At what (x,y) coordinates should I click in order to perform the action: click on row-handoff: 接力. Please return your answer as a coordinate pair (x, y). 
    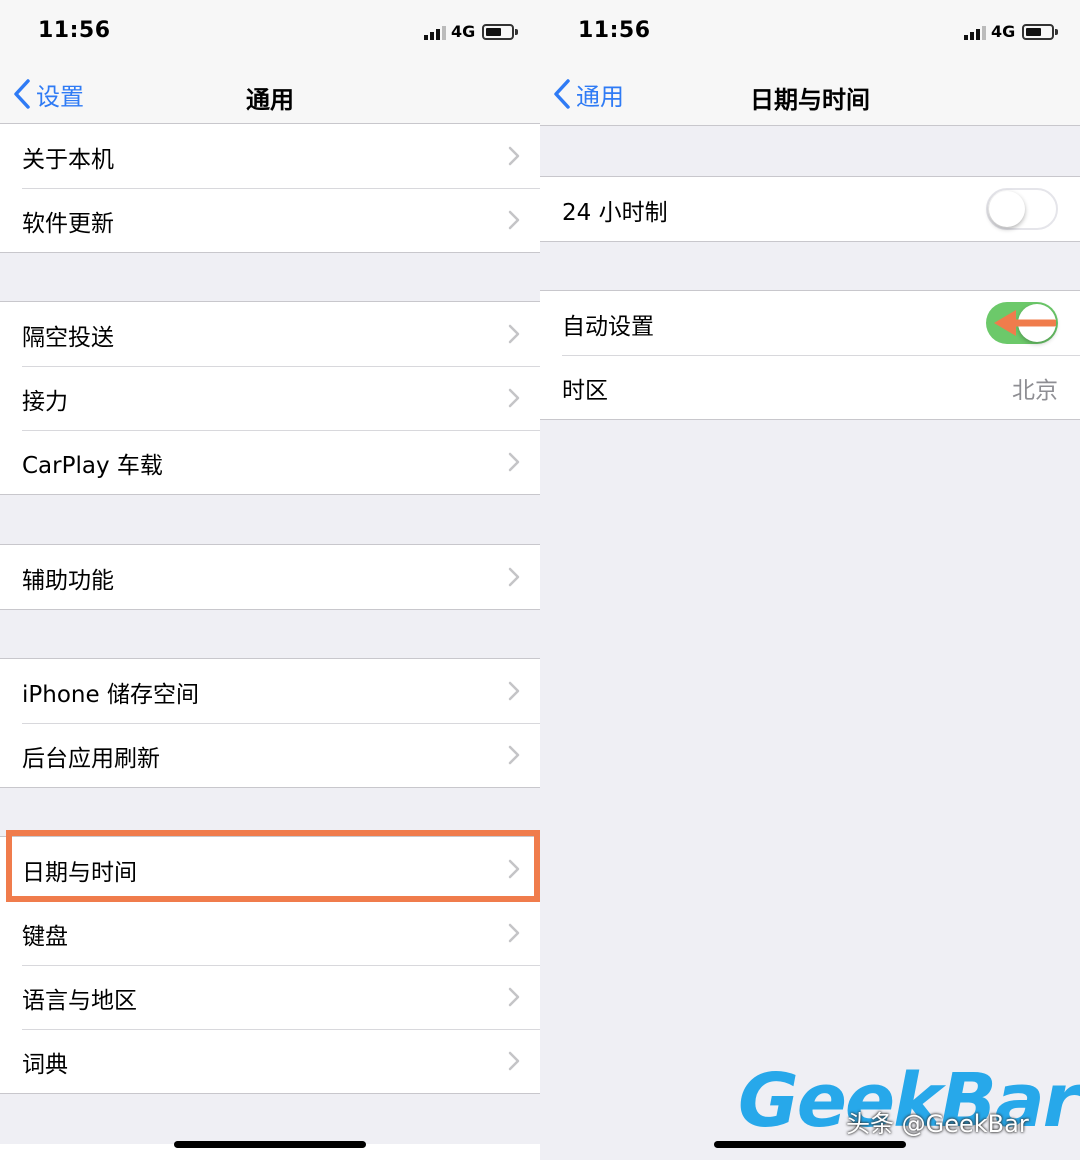
    Looking at the image, I should click on (270, 398).